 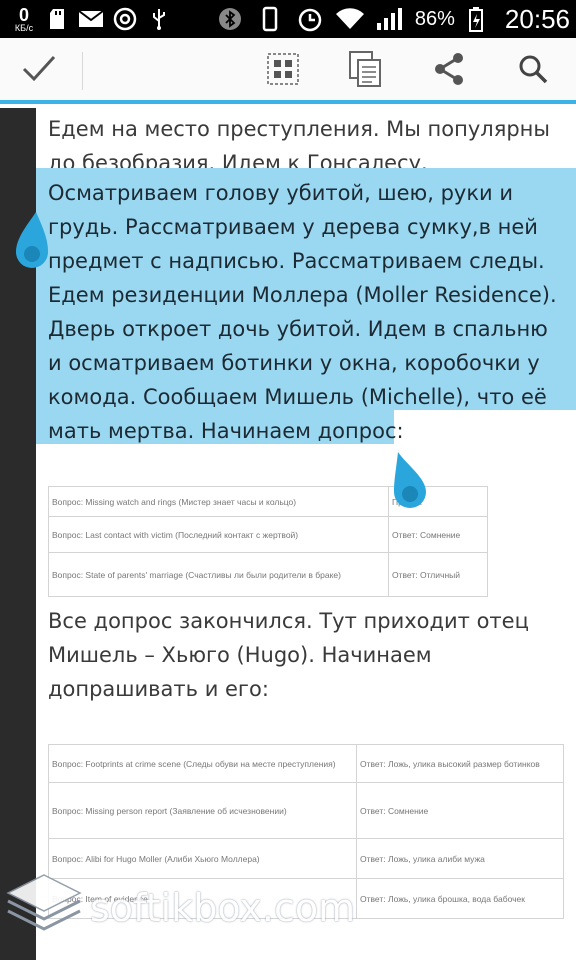 I want to click on check-icon, so click(x=39, y=71).